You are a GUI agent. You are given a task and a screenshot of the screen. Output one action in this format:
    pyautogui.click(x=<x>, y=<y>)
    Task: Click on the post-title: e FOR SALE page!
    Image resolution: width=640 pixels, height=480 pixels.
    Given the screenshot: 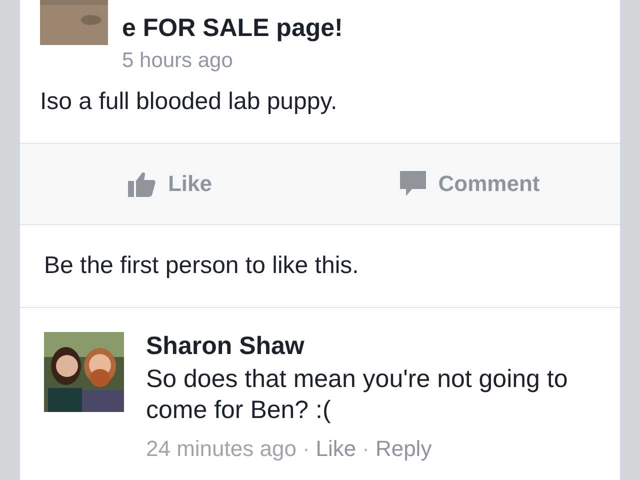 What is the action you would take?
    pyautogui.click(x=232, y=28)
    